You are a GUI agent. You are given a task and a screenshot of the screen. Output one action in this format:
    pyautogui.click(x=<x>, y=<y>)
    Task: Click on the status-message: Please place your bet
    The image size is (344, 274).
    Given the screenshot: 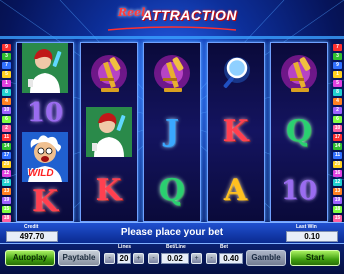 What is the action you would take?
    pyautogui.click(x=172, y=232)
    